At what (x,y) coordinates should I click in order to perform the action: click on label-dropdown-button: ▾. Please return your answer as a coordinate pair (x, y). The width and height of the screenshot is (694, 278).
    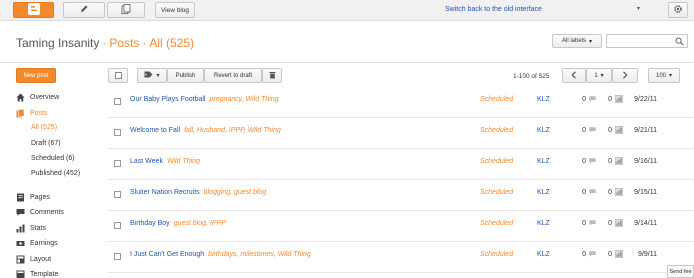
    Looking at the image, I should click on (152, 75).